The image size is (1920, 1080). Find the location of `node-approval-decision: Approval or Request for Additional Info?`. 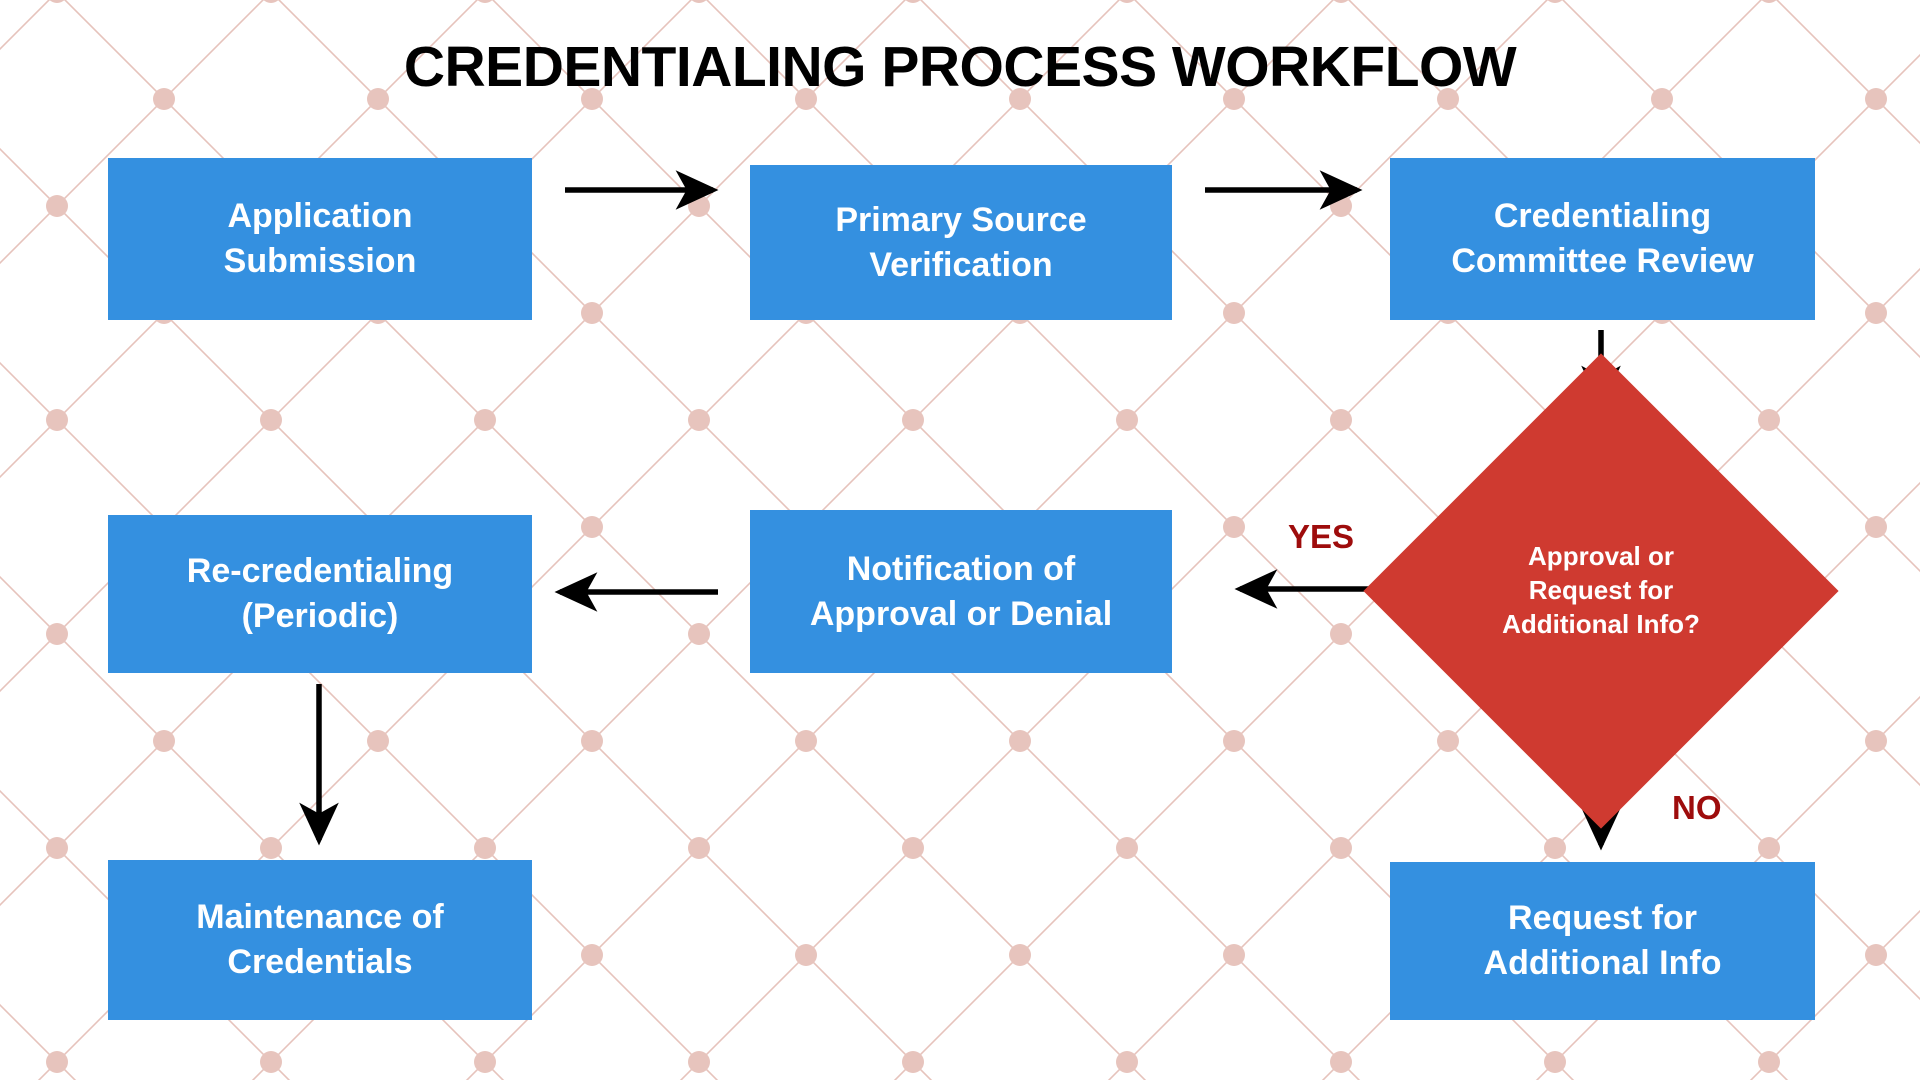

node-approval-decision: Approval or Request for Additional Info? is located at coordinates (1601, 591).